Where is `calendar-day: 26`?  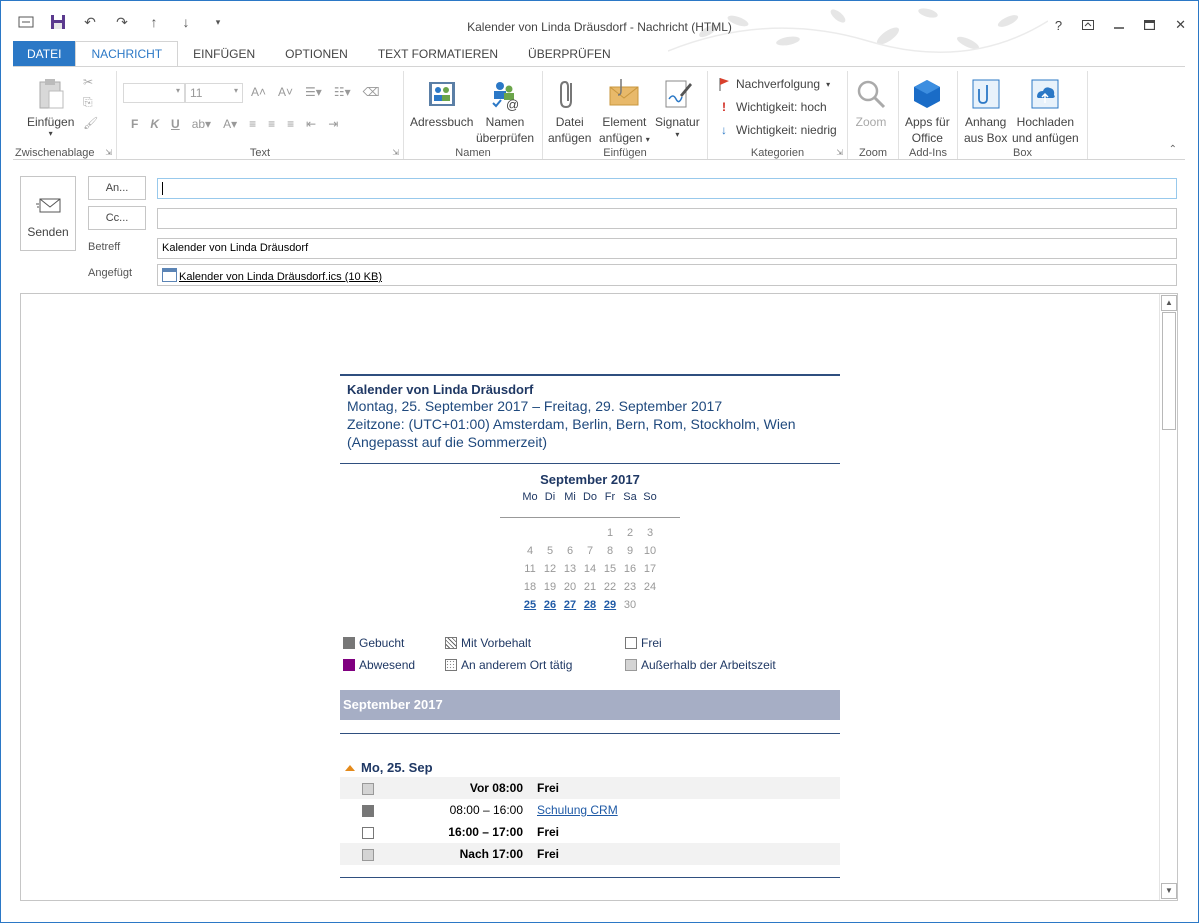
calendar-day: 26 is located at coordinates (550, 605).